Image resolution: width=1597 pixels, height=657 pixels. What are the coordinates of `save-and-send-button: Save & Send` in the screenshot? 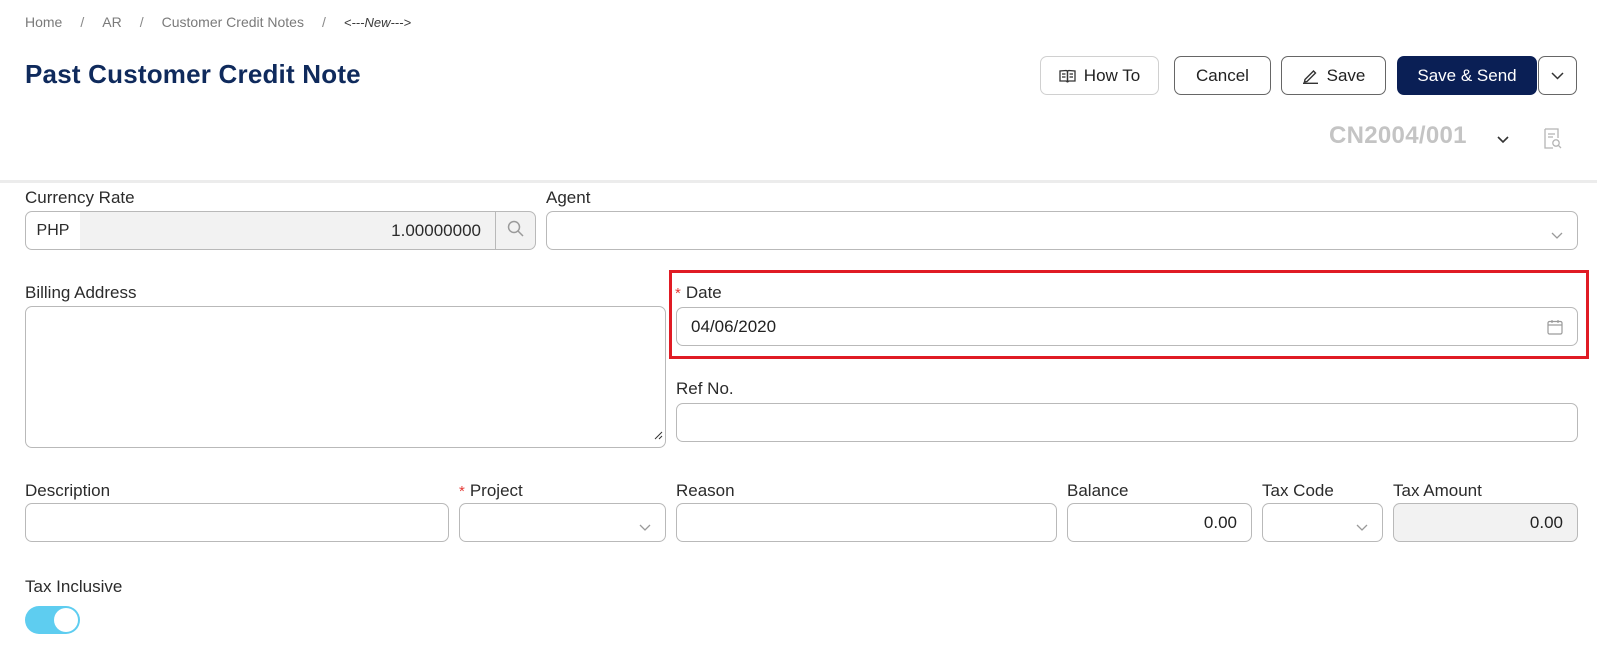 It's located at (1467, 75).